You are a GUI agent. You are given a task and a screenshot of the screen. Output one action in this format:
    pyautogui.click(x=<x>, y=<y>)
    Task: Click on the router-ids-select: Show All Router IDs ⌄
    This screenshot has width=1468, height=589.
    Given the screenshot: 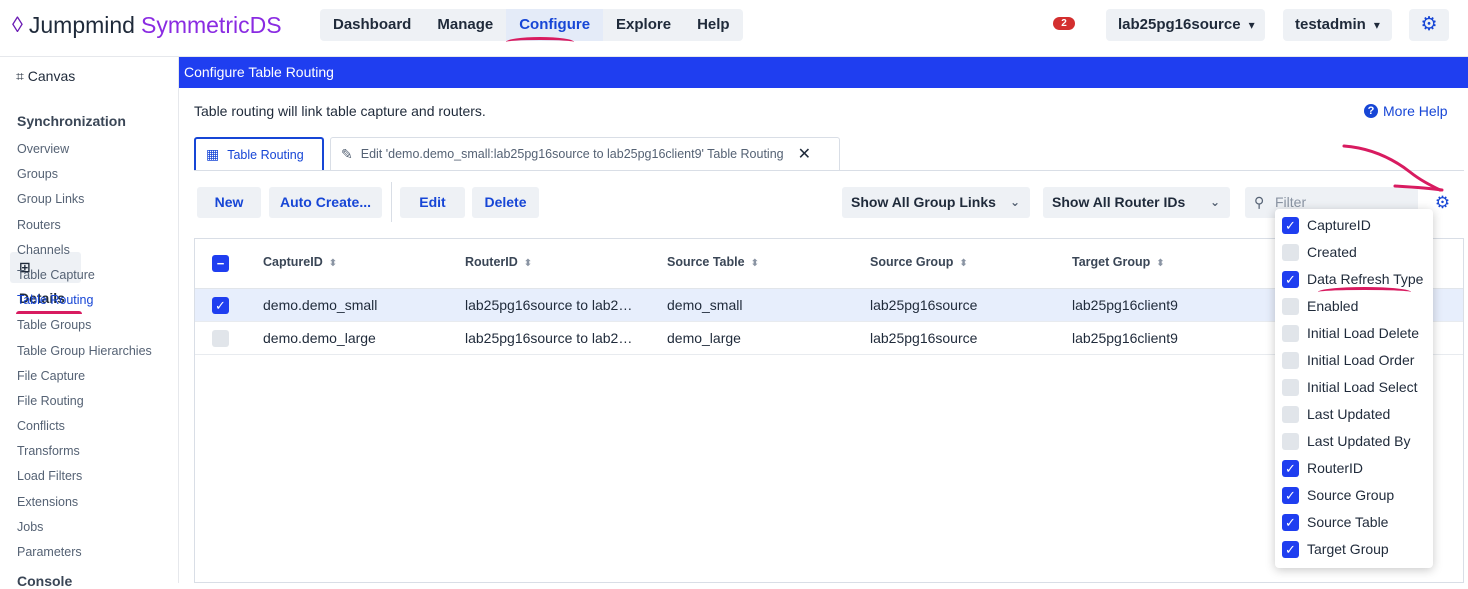 What is the action you would take?
    pyautogui.click(x=1136, y=202)
    